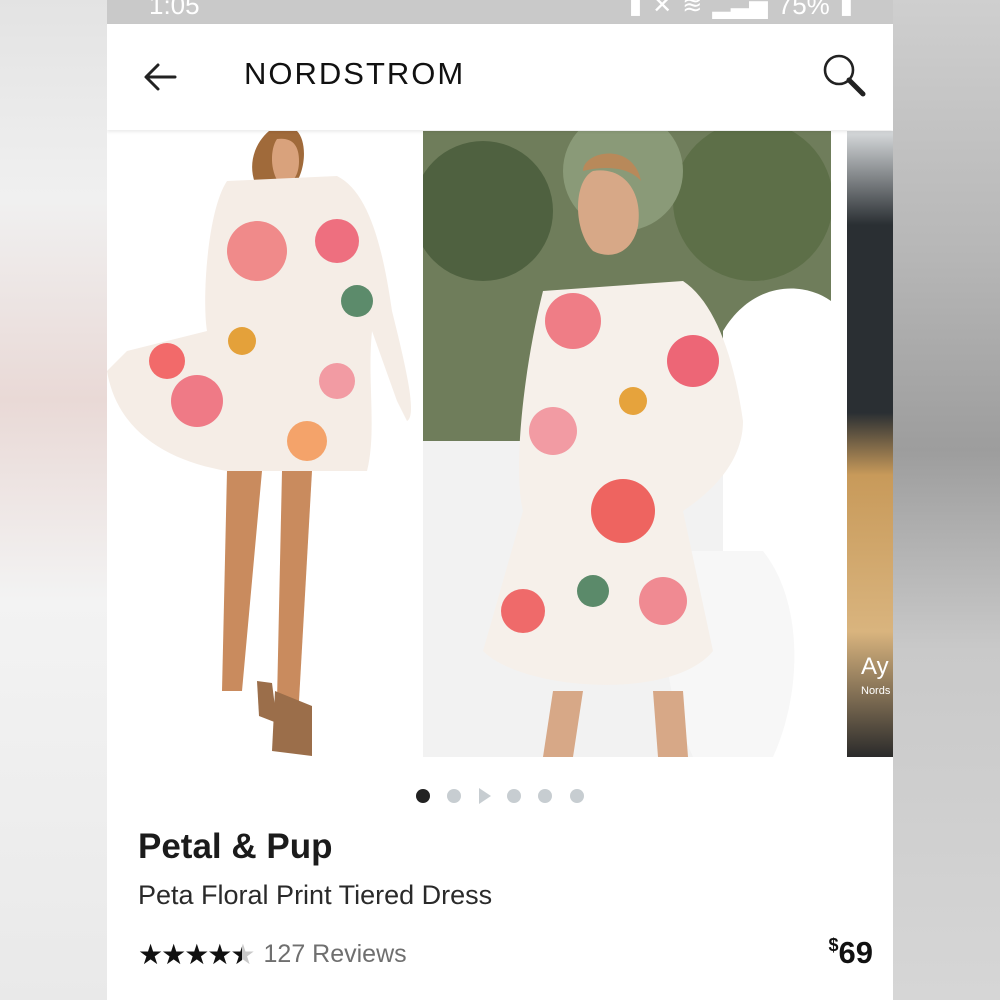 The image size is (1000, 1000). Describe the element at coordinates (335, 954) in the screenshot. I see `reviews-link: 127 Reviews` at that location.